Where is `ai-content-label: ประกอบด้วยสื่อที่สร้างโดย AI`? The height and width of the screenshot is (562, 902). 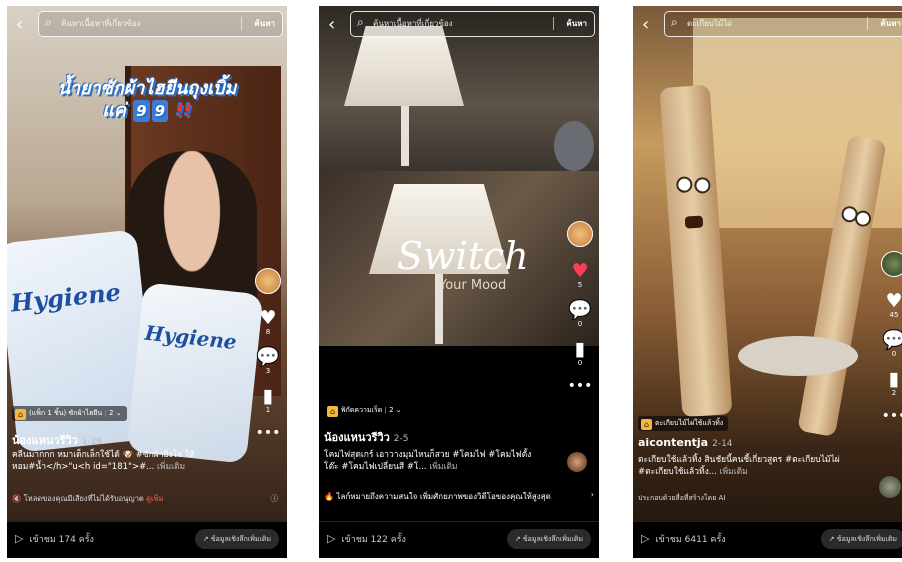 ai-content-label: ประกอบด้วยสื่อที่สร้างโดย AI is located at coordinates (682, 498).